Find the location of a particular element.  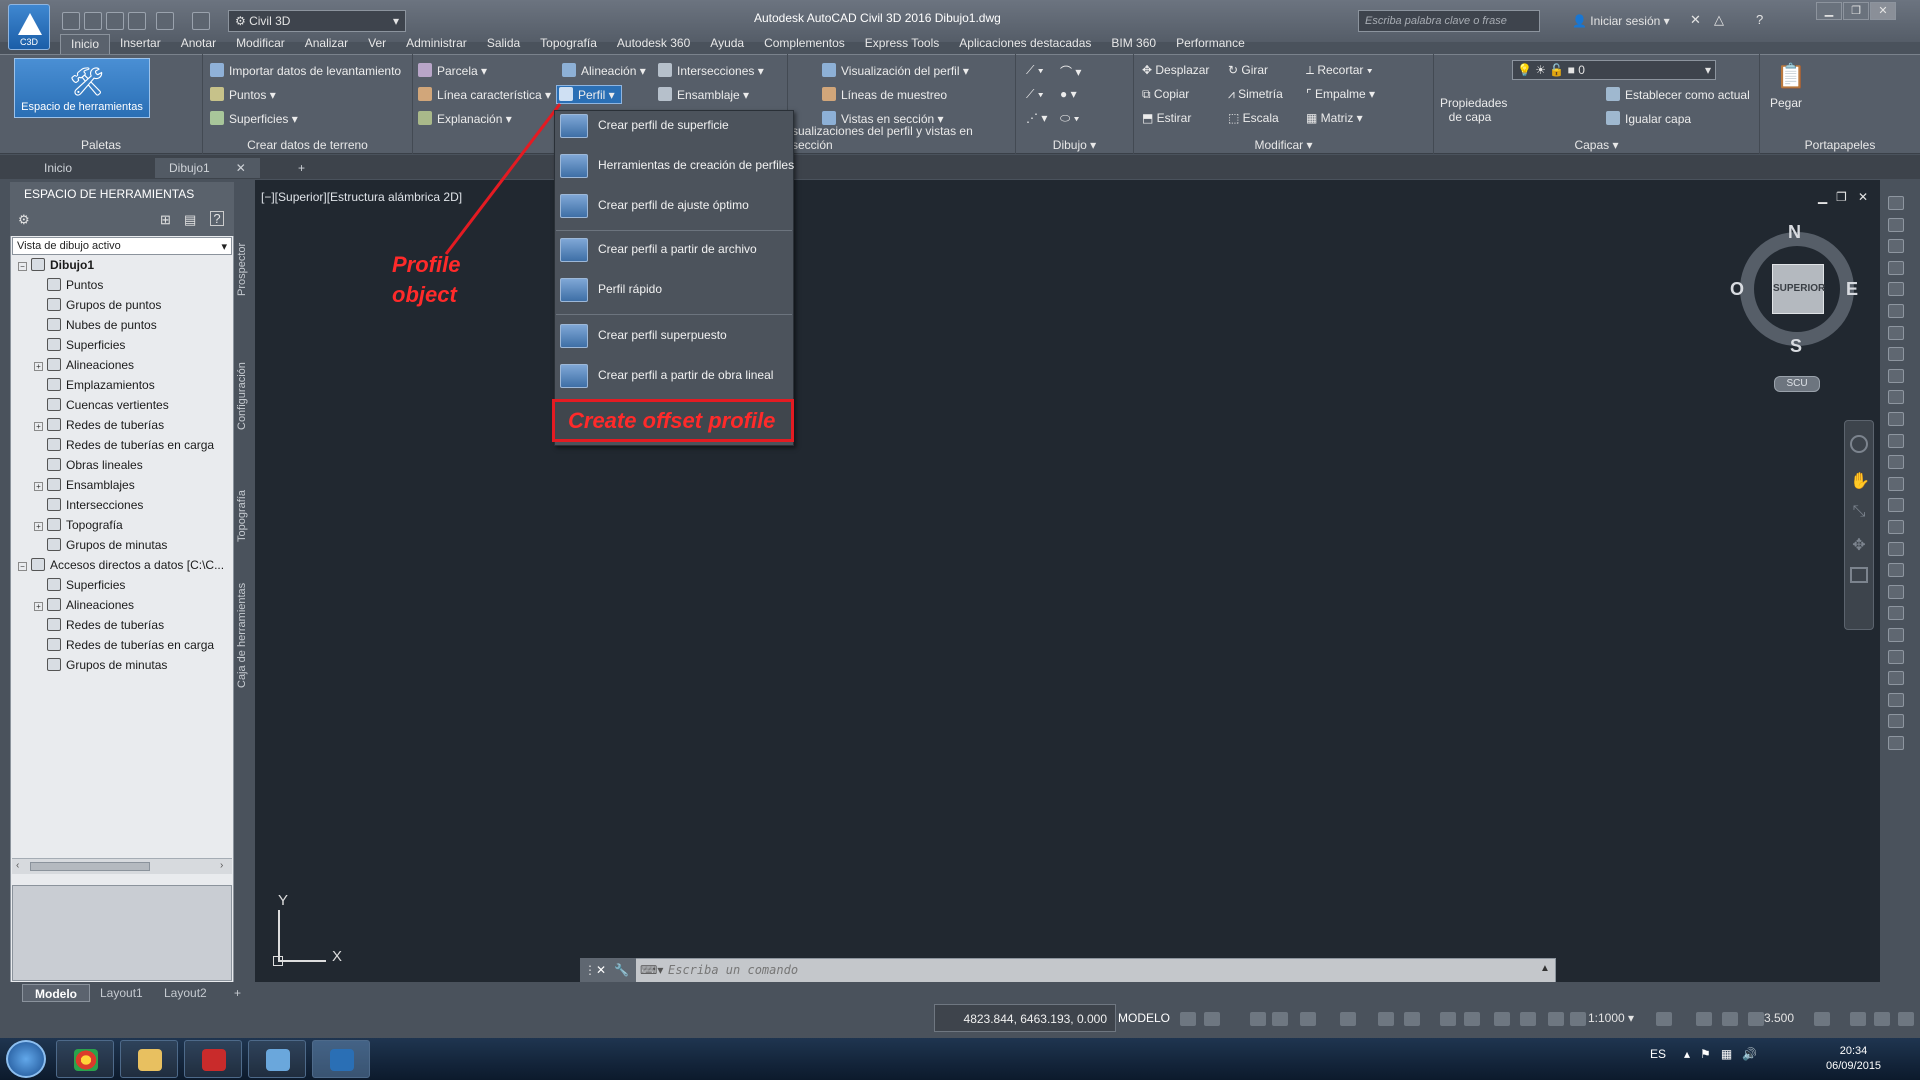

showmotion-icon is located at coordinates (1859, 575).